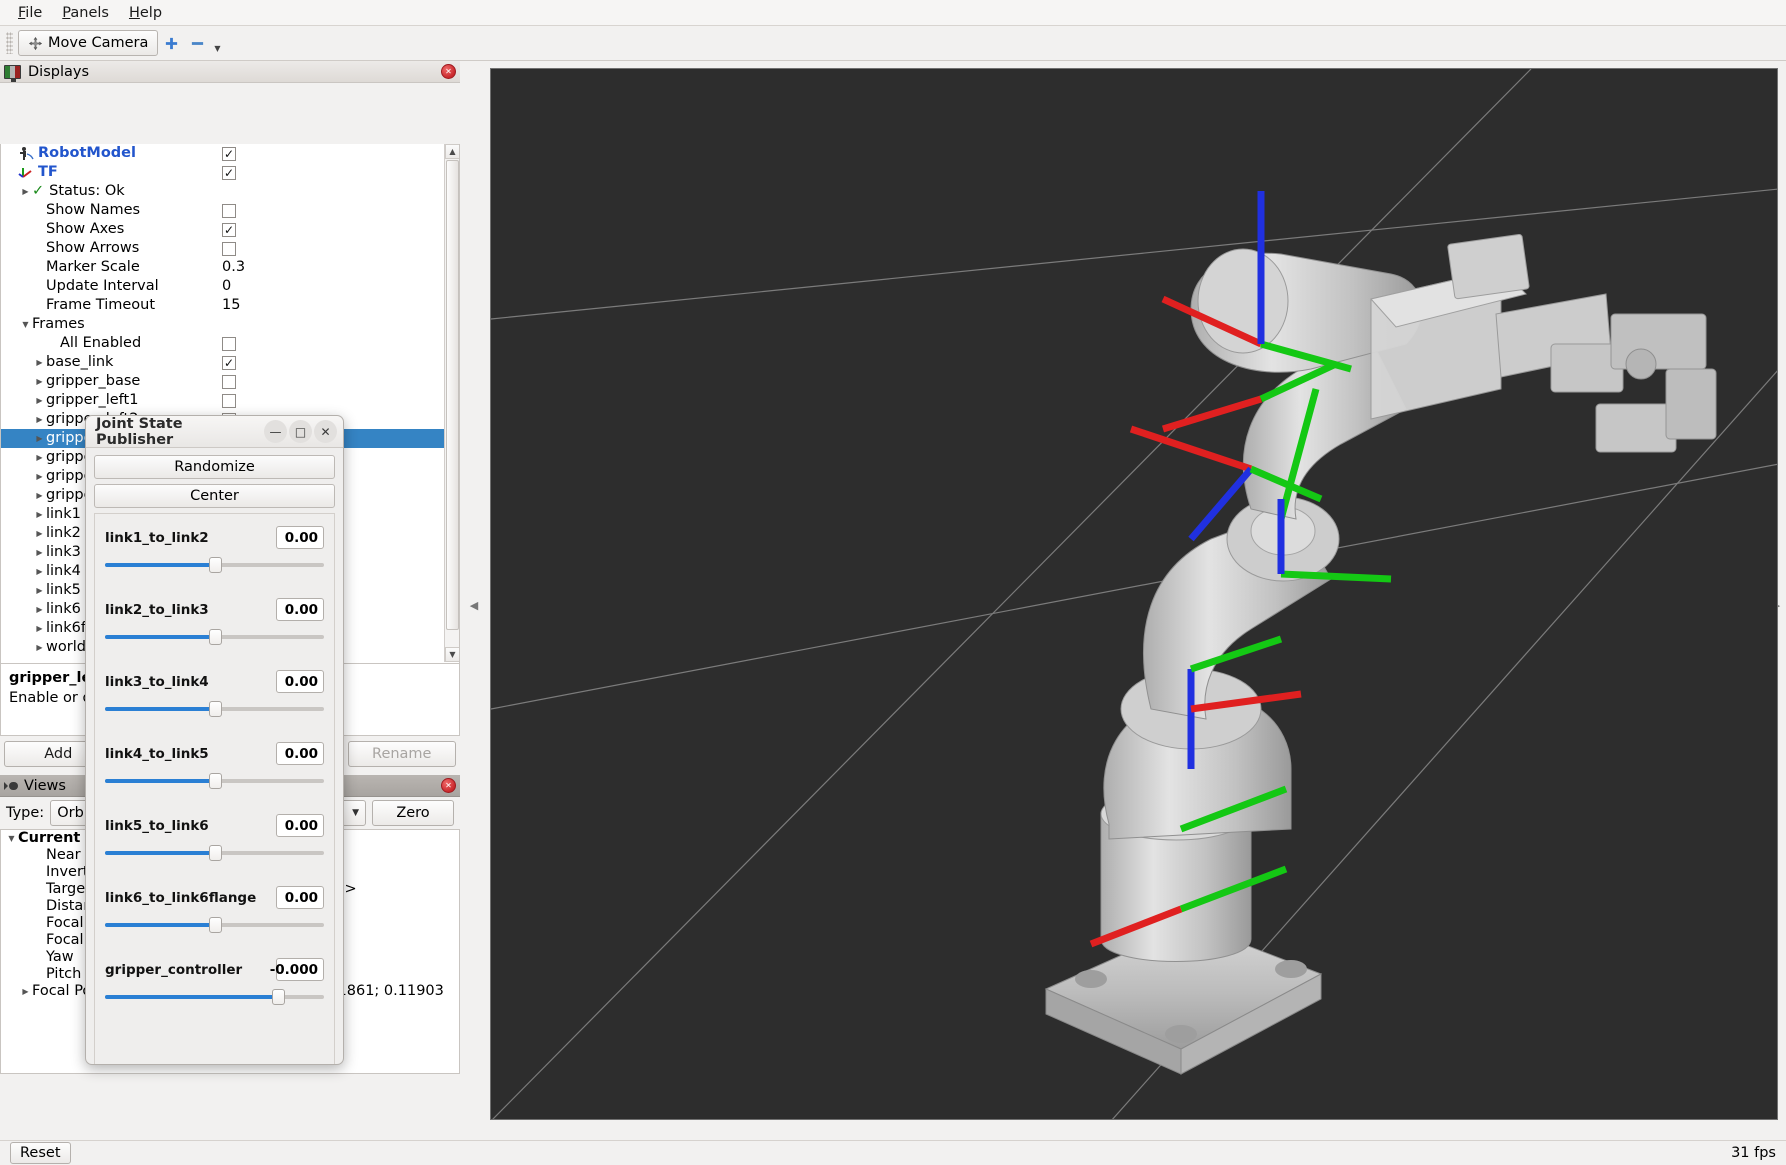 This screenshot has width=1786, height=1165. I want to click on jsp-maximize-icon: □, so click(300, 431).